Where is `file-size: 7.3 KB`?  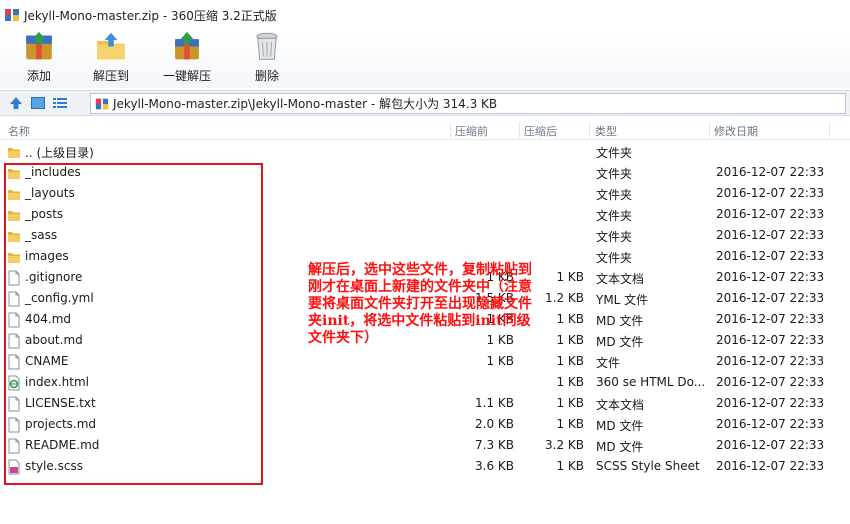 file-size: 7.3 KB is located at coordinates (494, 445).